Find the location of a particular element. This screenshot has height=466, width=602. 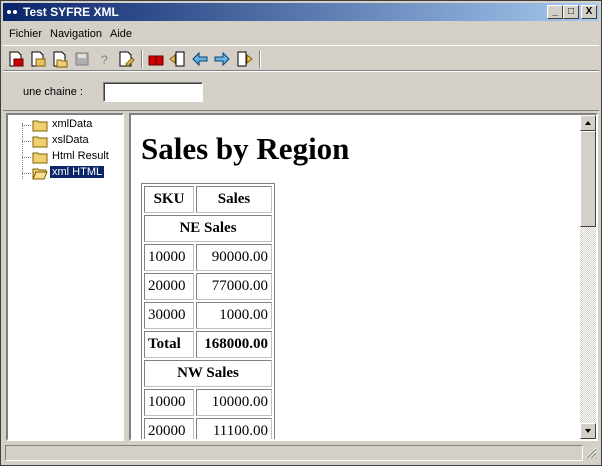

tree-node-xsldata: xslData is located at coordinates (63, 141).